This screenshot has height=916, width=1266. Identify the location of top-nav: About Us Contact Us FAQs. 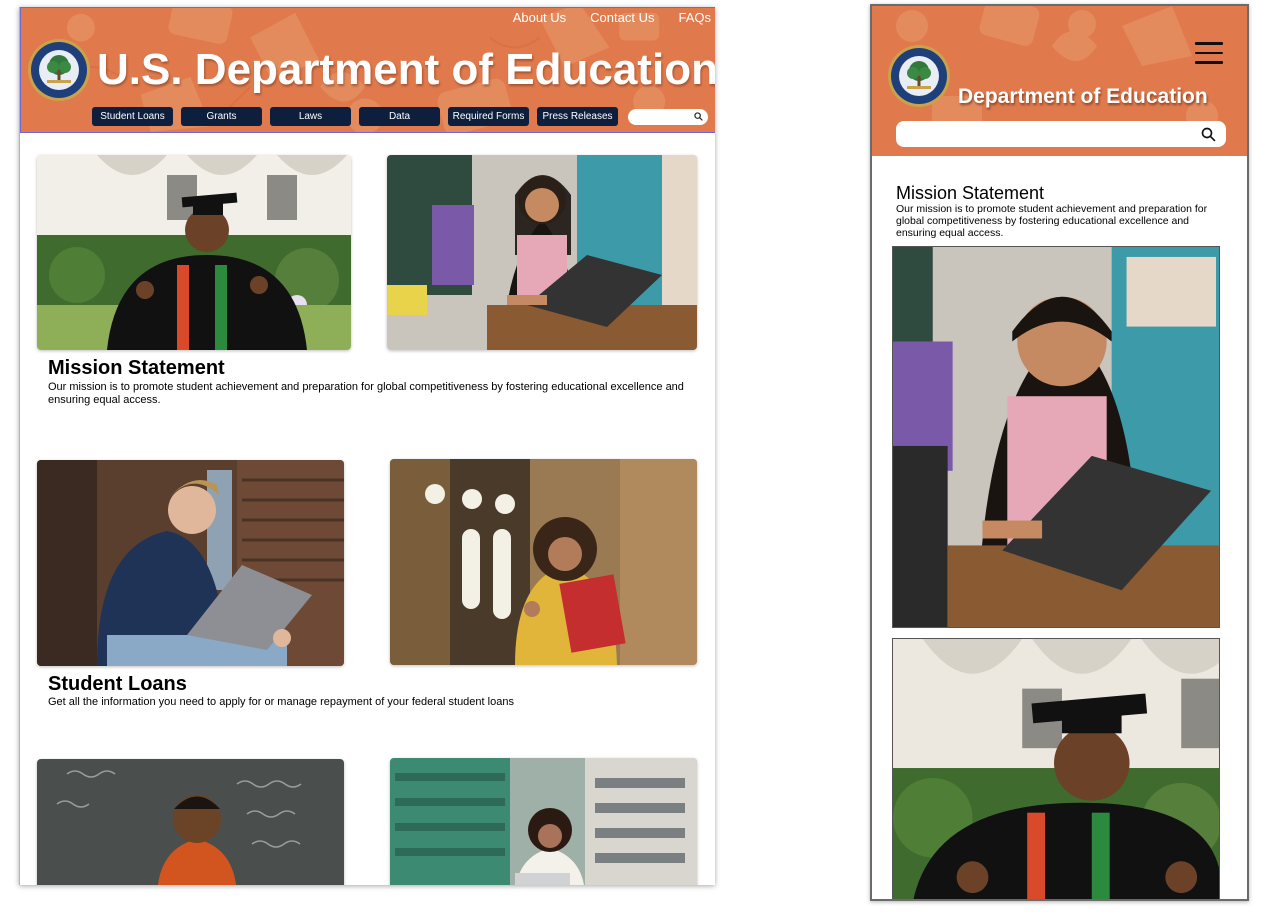
(600, 17).